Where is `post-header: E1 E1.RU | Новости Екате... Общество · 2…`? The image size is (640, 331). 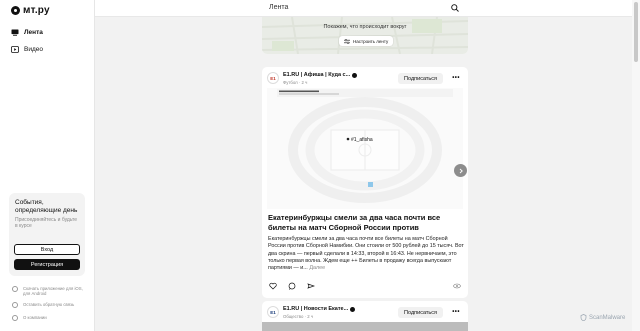 post-header: E1 E1.RU | Новости Екате... Общество · 2… is located at coordinates (365, 313).